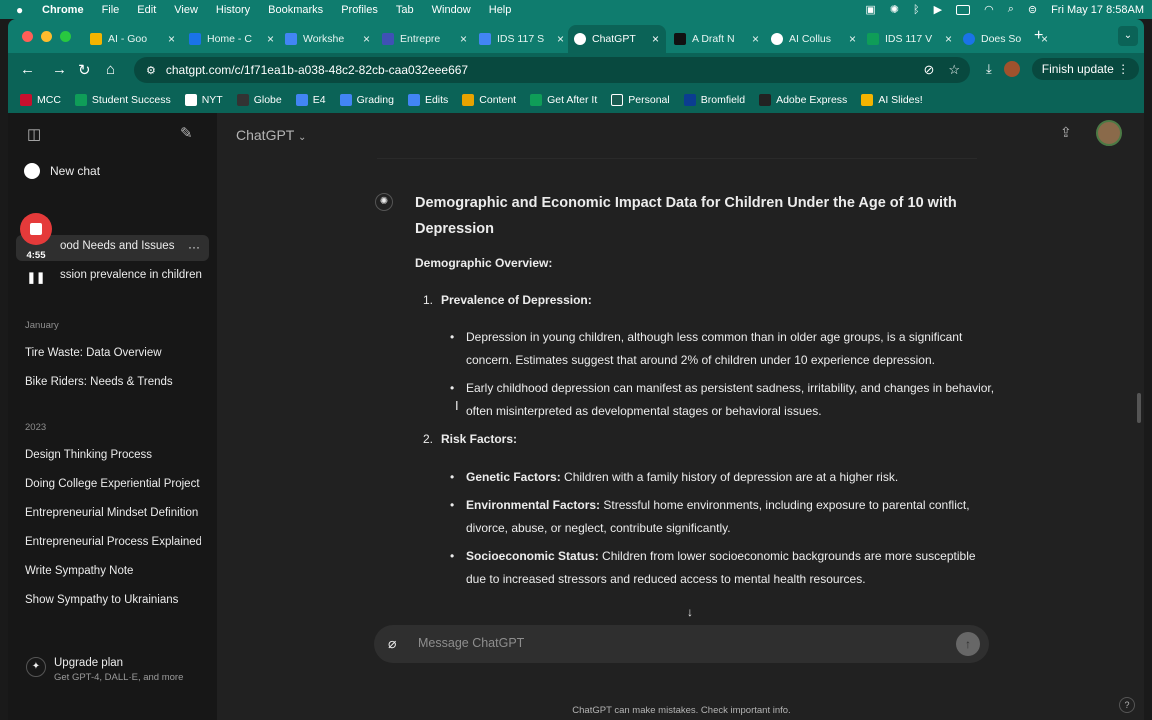 This screenshot has width=1152, height=720. What do you see at coordinates (989, 9) in the screenshot?
I see `wifi-icon: ◠` at bounding box center [989, 9].